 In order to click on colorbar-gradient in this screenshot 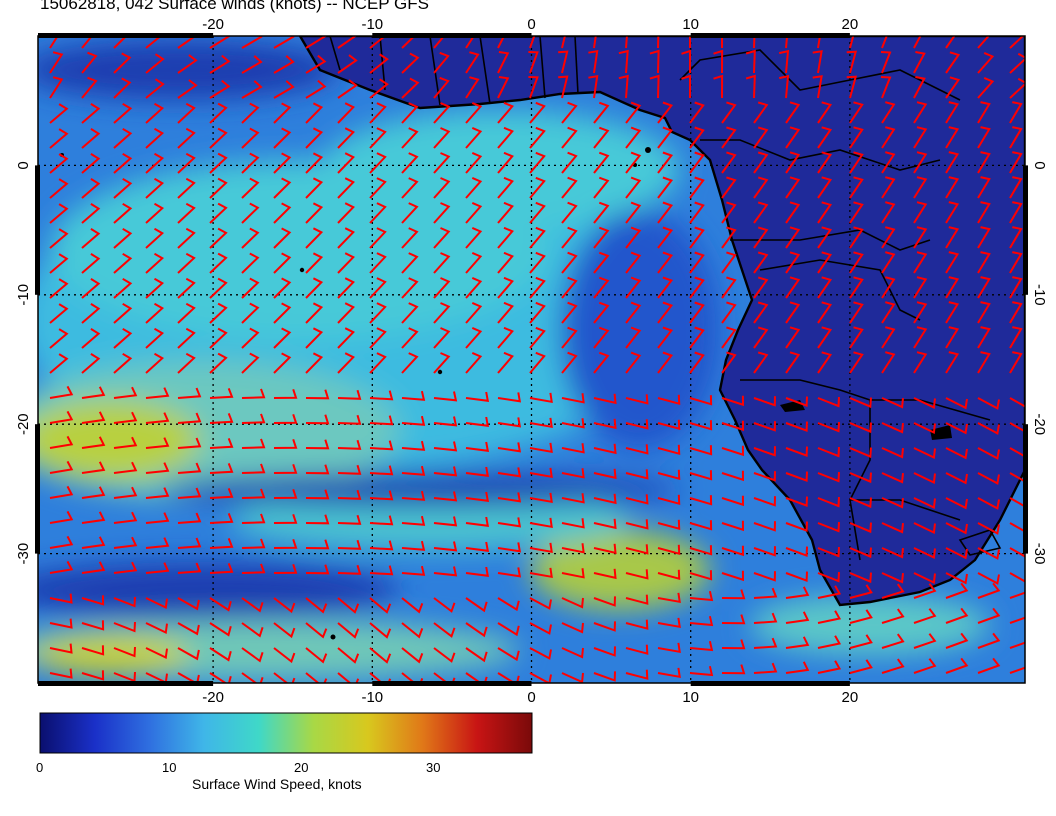, I will do `click(286, 733)`.